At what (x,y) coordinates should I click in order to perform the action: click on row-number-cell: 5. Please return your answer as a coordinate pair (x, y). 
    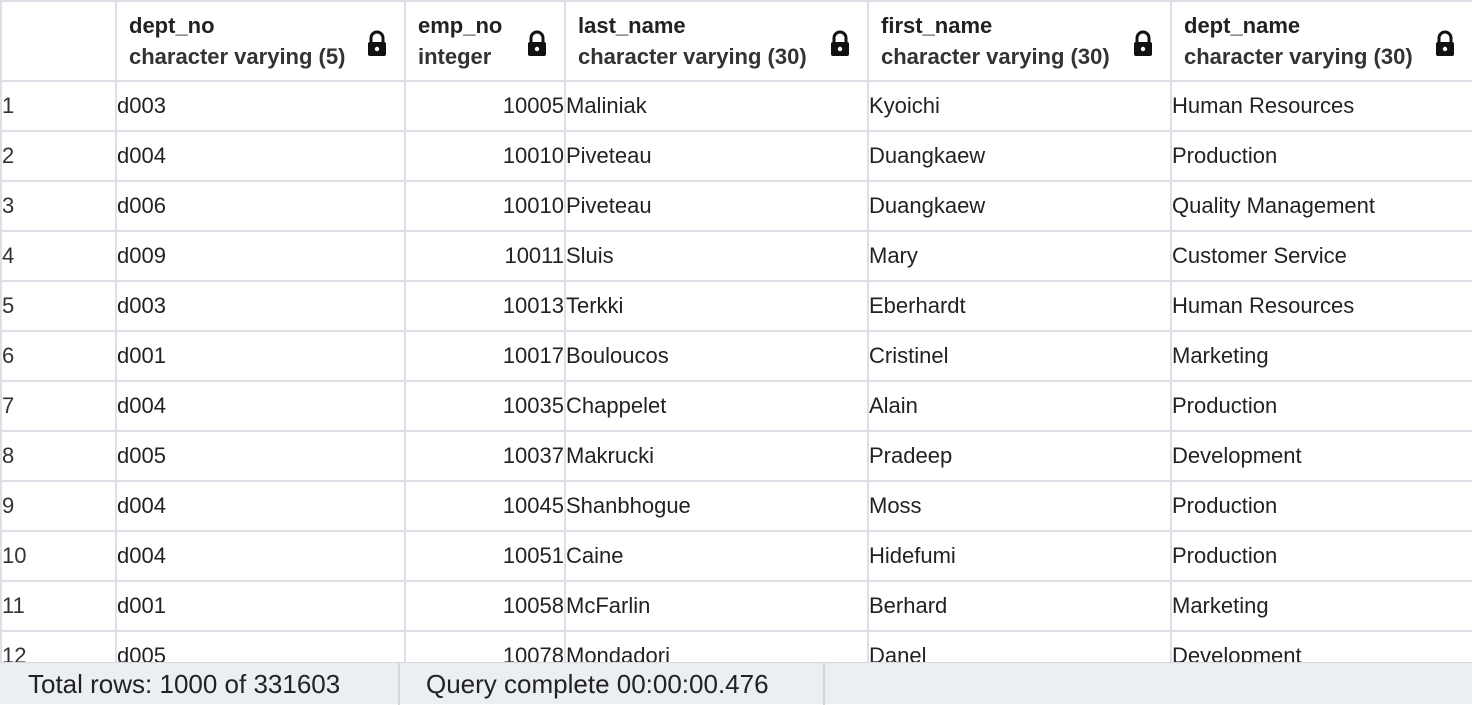
    Looking at the image, I should click on (58, 306).